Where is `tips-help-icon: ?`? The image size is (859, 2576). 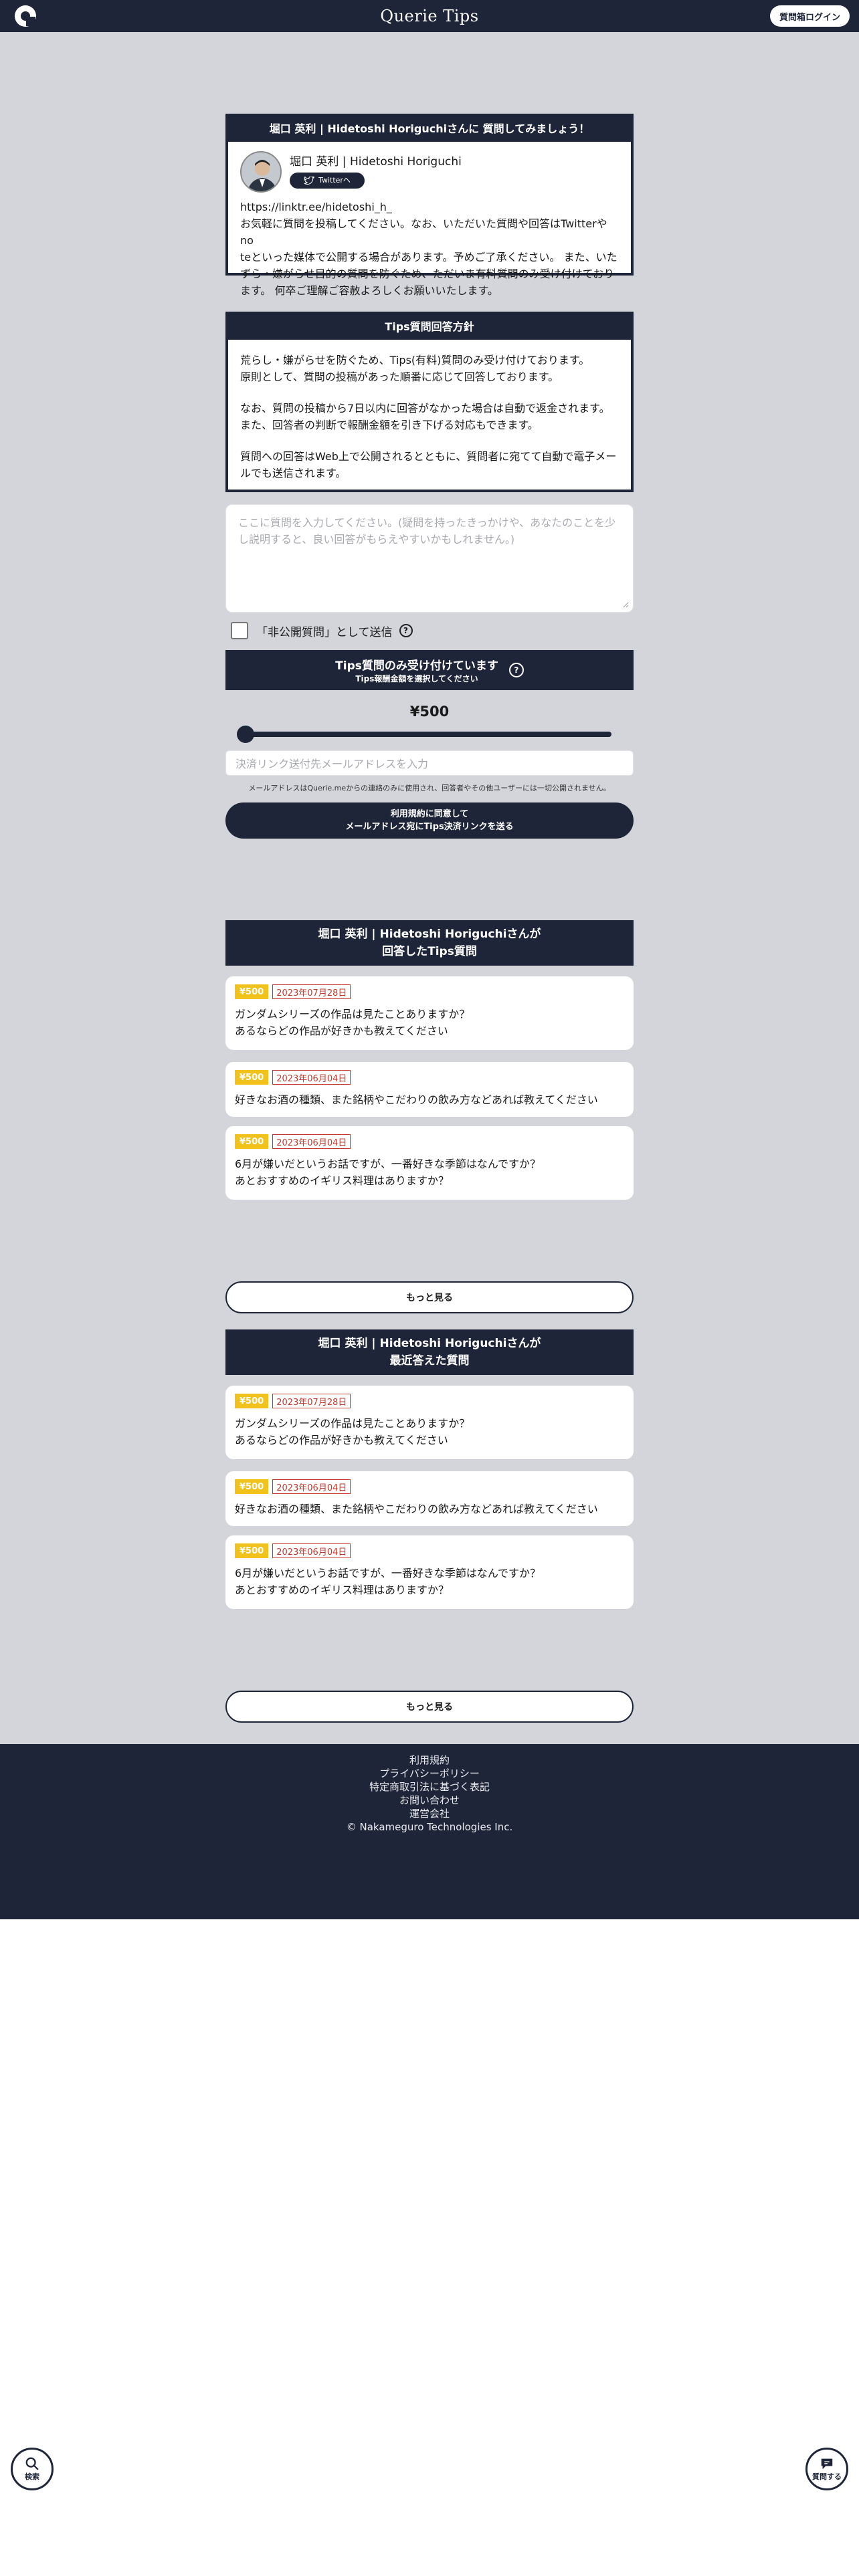 tips-help-icon: ? is located at coordinates (516, 670).